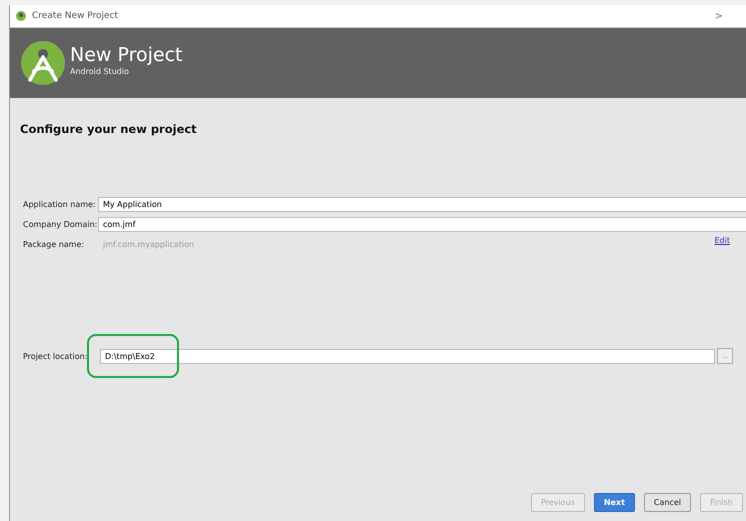 Image resolution: width=746 pixels, height=521 pixels. Describe the element at coordinates (21, 16) in the screenshot. I see `android-studio-icon` at that location.